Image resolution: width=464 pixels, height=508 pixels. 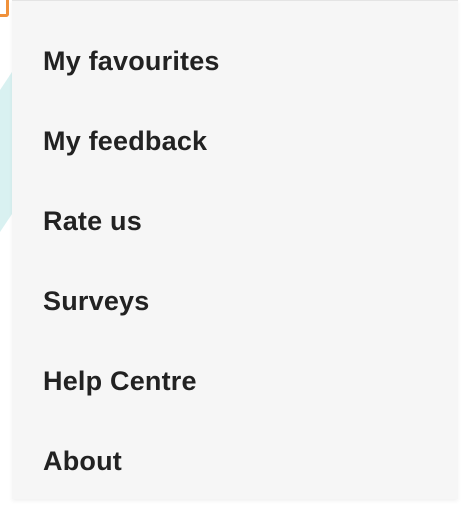 I want to click on menu-item-label: About, so click(x=82, y=460).